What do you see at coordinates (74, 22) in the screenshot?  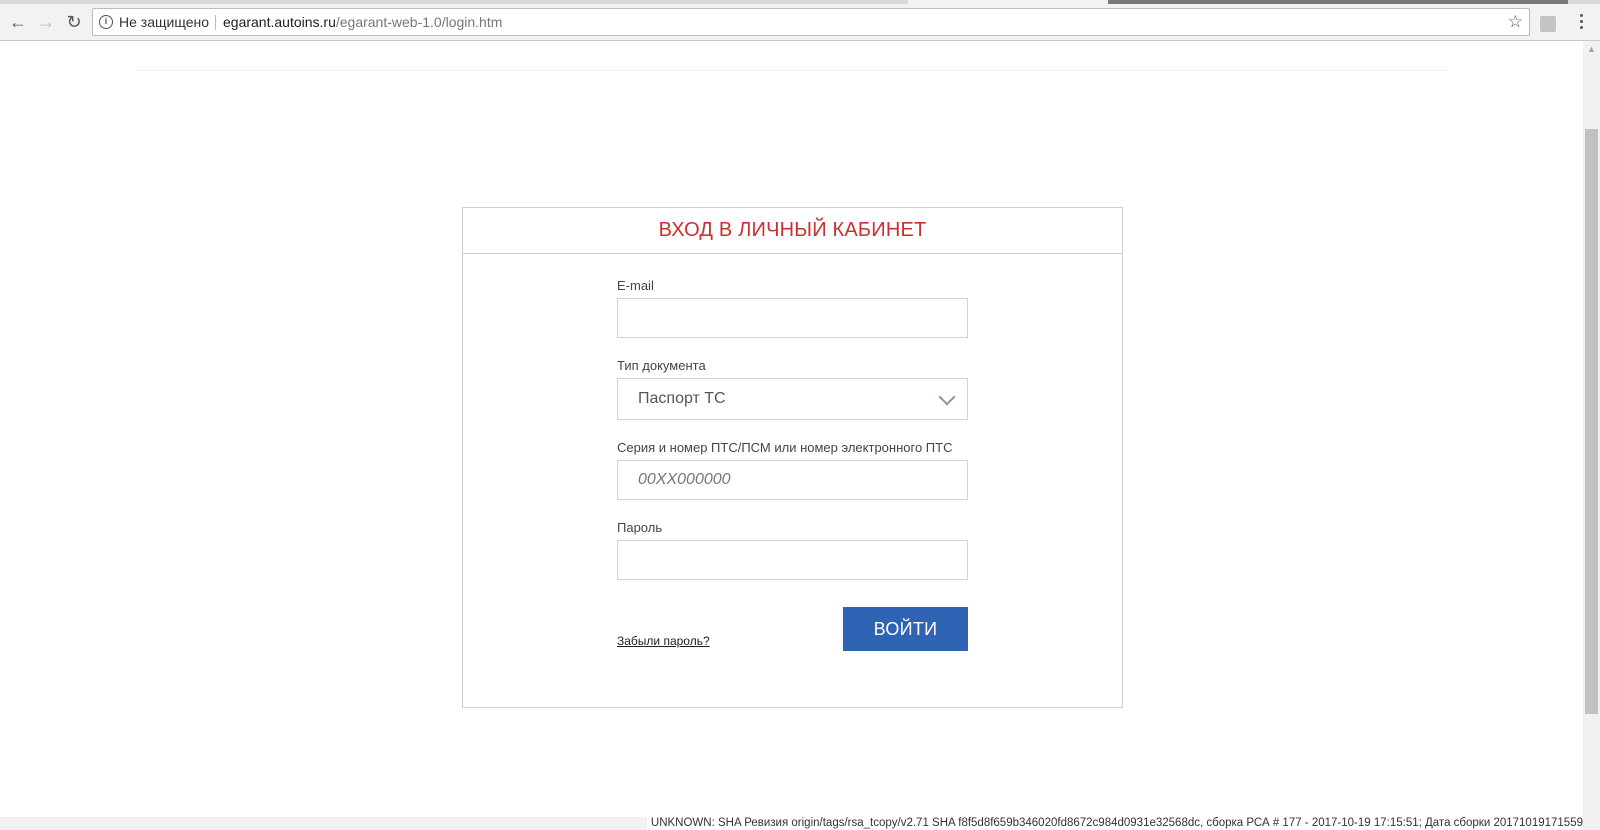 I see `reload-icon: ↻` at bounding box center [74, 22].